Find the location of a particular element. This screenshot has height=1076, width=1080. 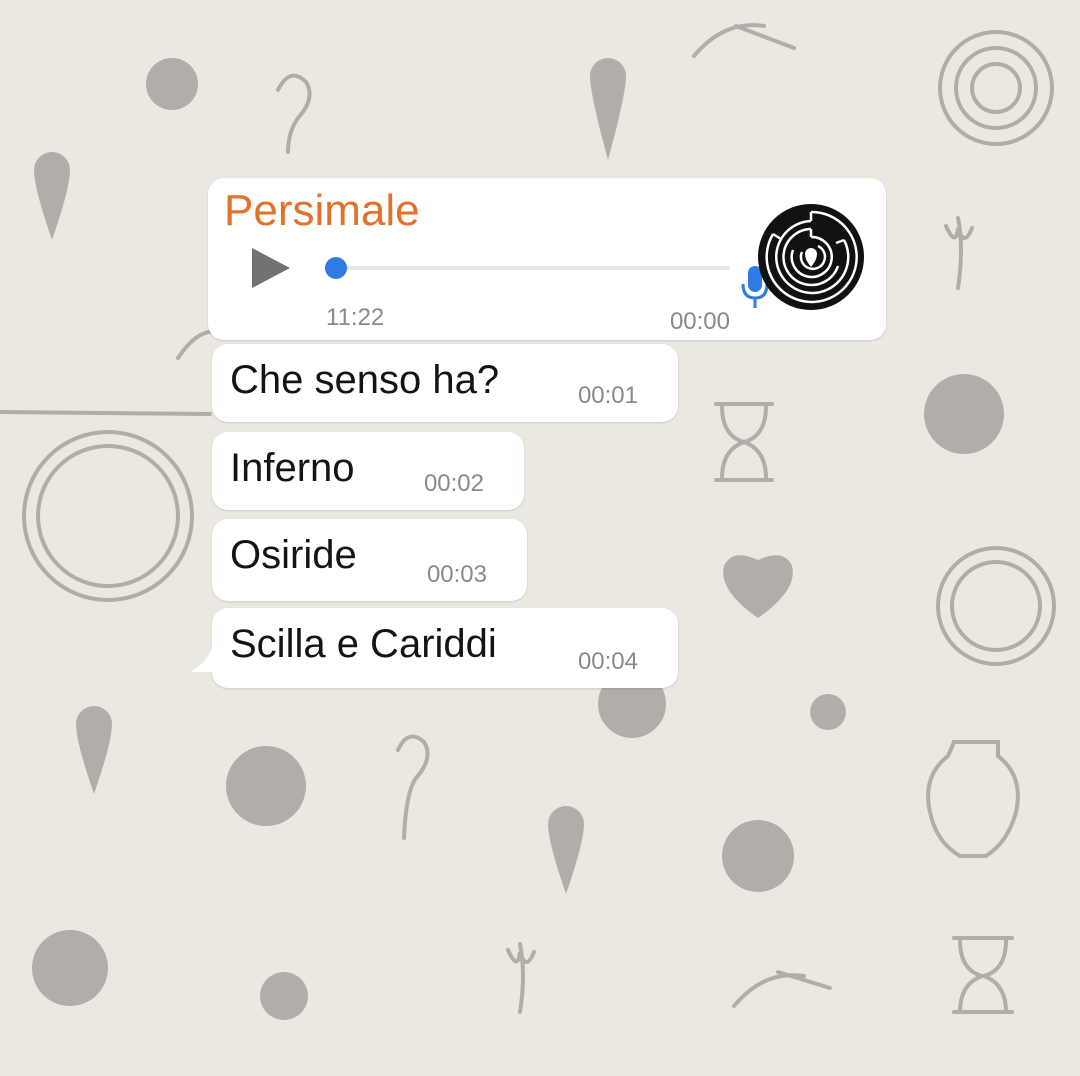

message-time: 00:03 is located at coordinates (456, 574).